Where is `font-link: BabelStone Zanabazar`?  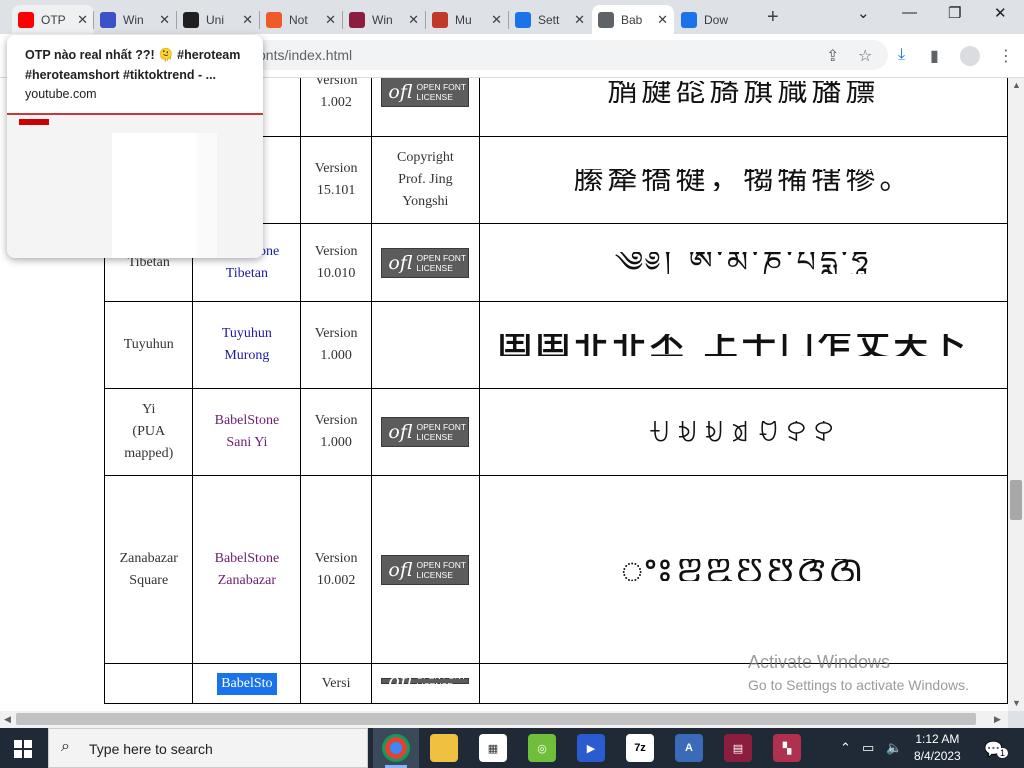 font-link: BabelStone Zanabazar is located at coordinates (246, 570).